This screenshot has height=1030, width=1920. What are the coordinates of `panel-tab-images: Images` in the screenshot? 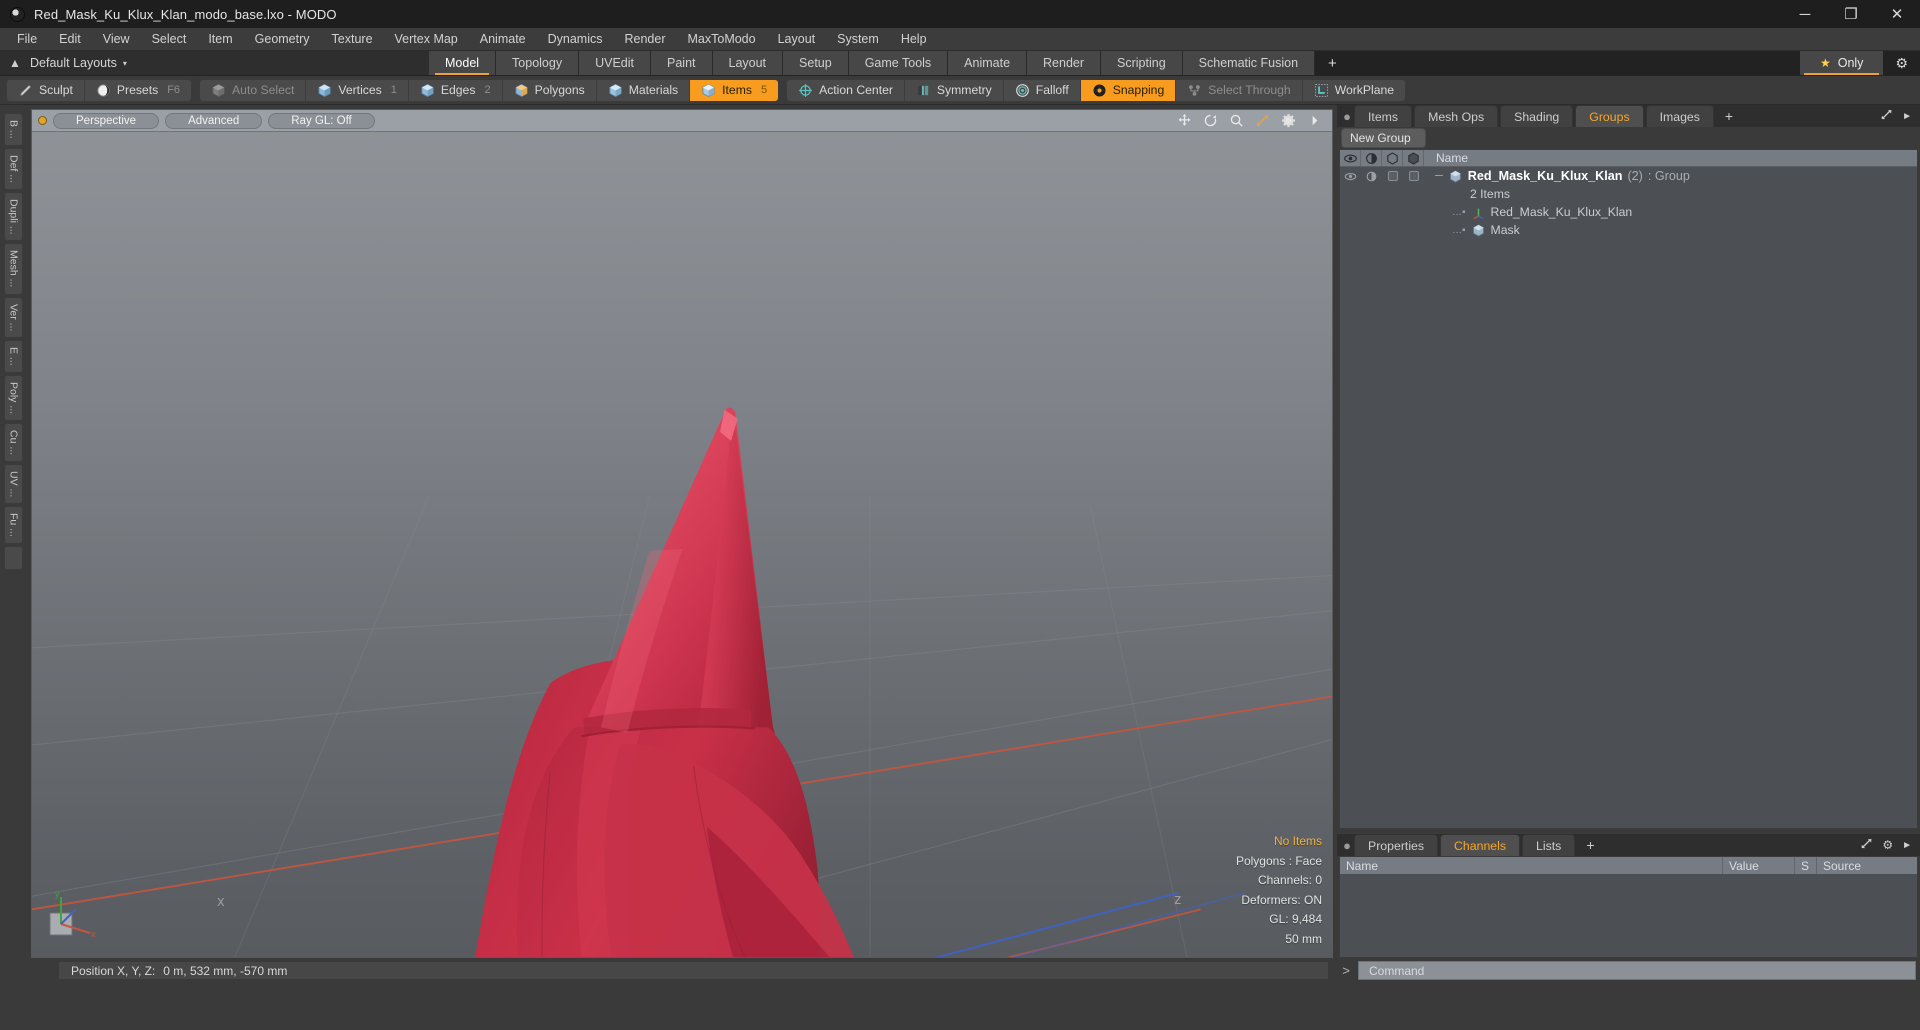 It's located at (1679, 116).